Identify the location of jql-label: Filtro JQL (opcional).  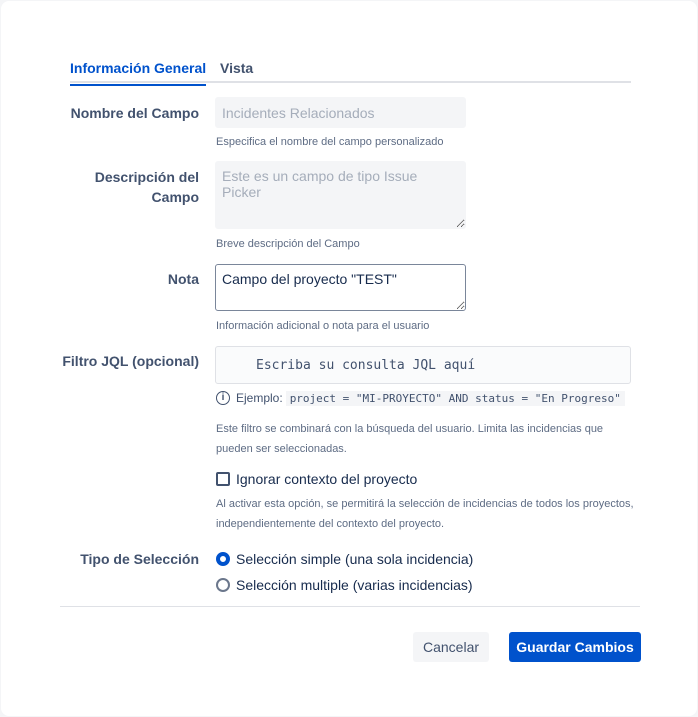
(130, 361).